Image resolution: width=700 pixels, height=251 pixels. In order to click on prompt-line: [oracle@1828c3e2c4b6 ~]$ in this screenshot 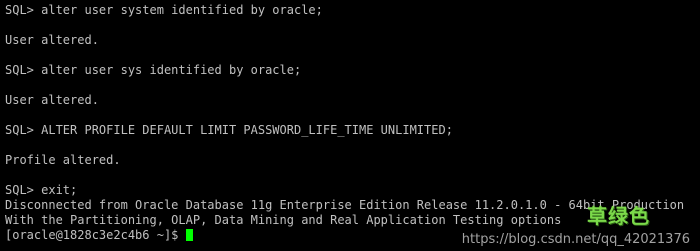, I will do `click(350, 235)`.